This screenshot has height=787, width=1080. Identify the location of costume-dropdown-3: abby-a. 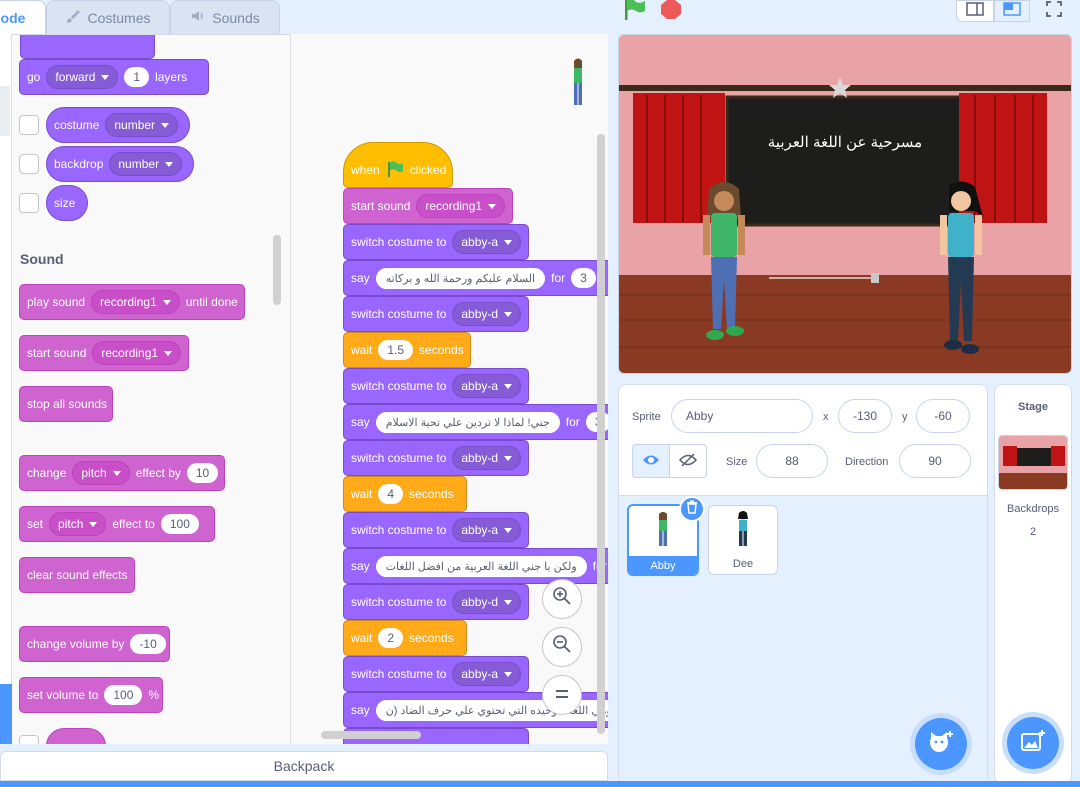
(487, 386).